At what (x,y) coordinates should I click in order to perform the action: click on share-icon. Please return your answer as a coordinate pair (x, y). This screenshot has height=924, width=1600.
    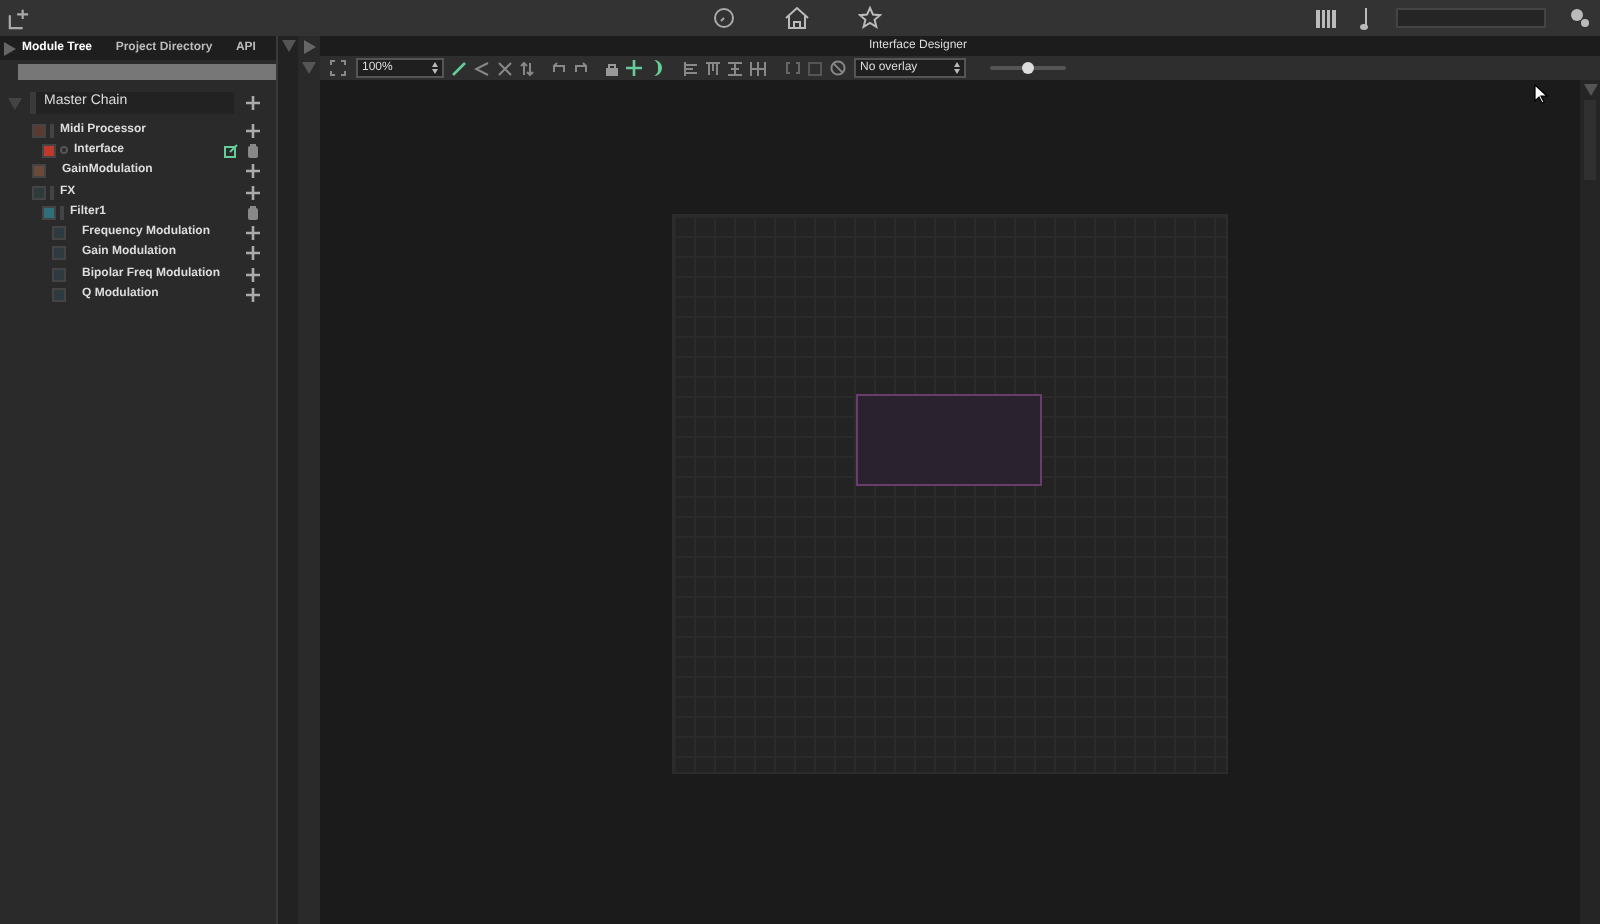
    Looking at the image, I should click on (482, 68).